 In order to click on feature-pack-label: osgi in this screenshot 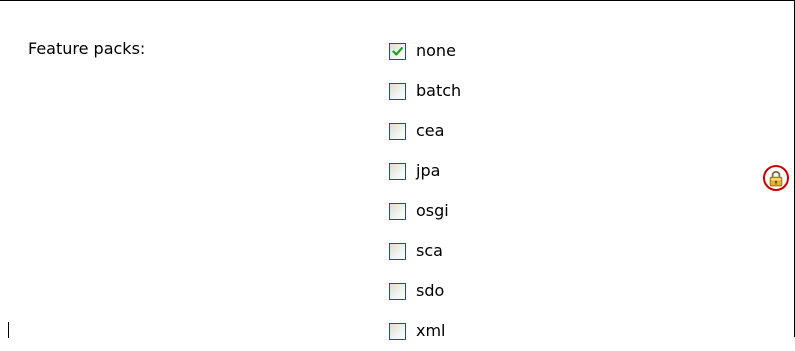, I will do `click(432, 210)`.